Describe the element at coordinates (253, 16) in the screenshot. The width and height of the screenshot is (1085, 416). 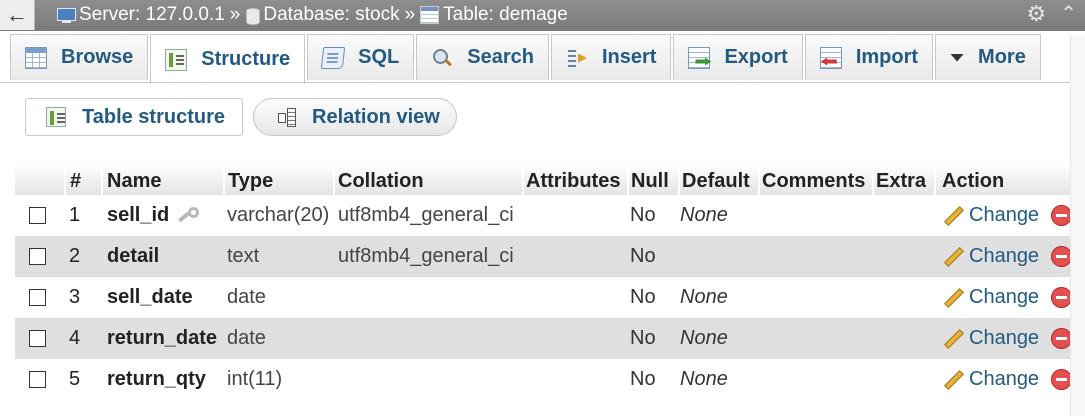
I see `database-icon` at that location.